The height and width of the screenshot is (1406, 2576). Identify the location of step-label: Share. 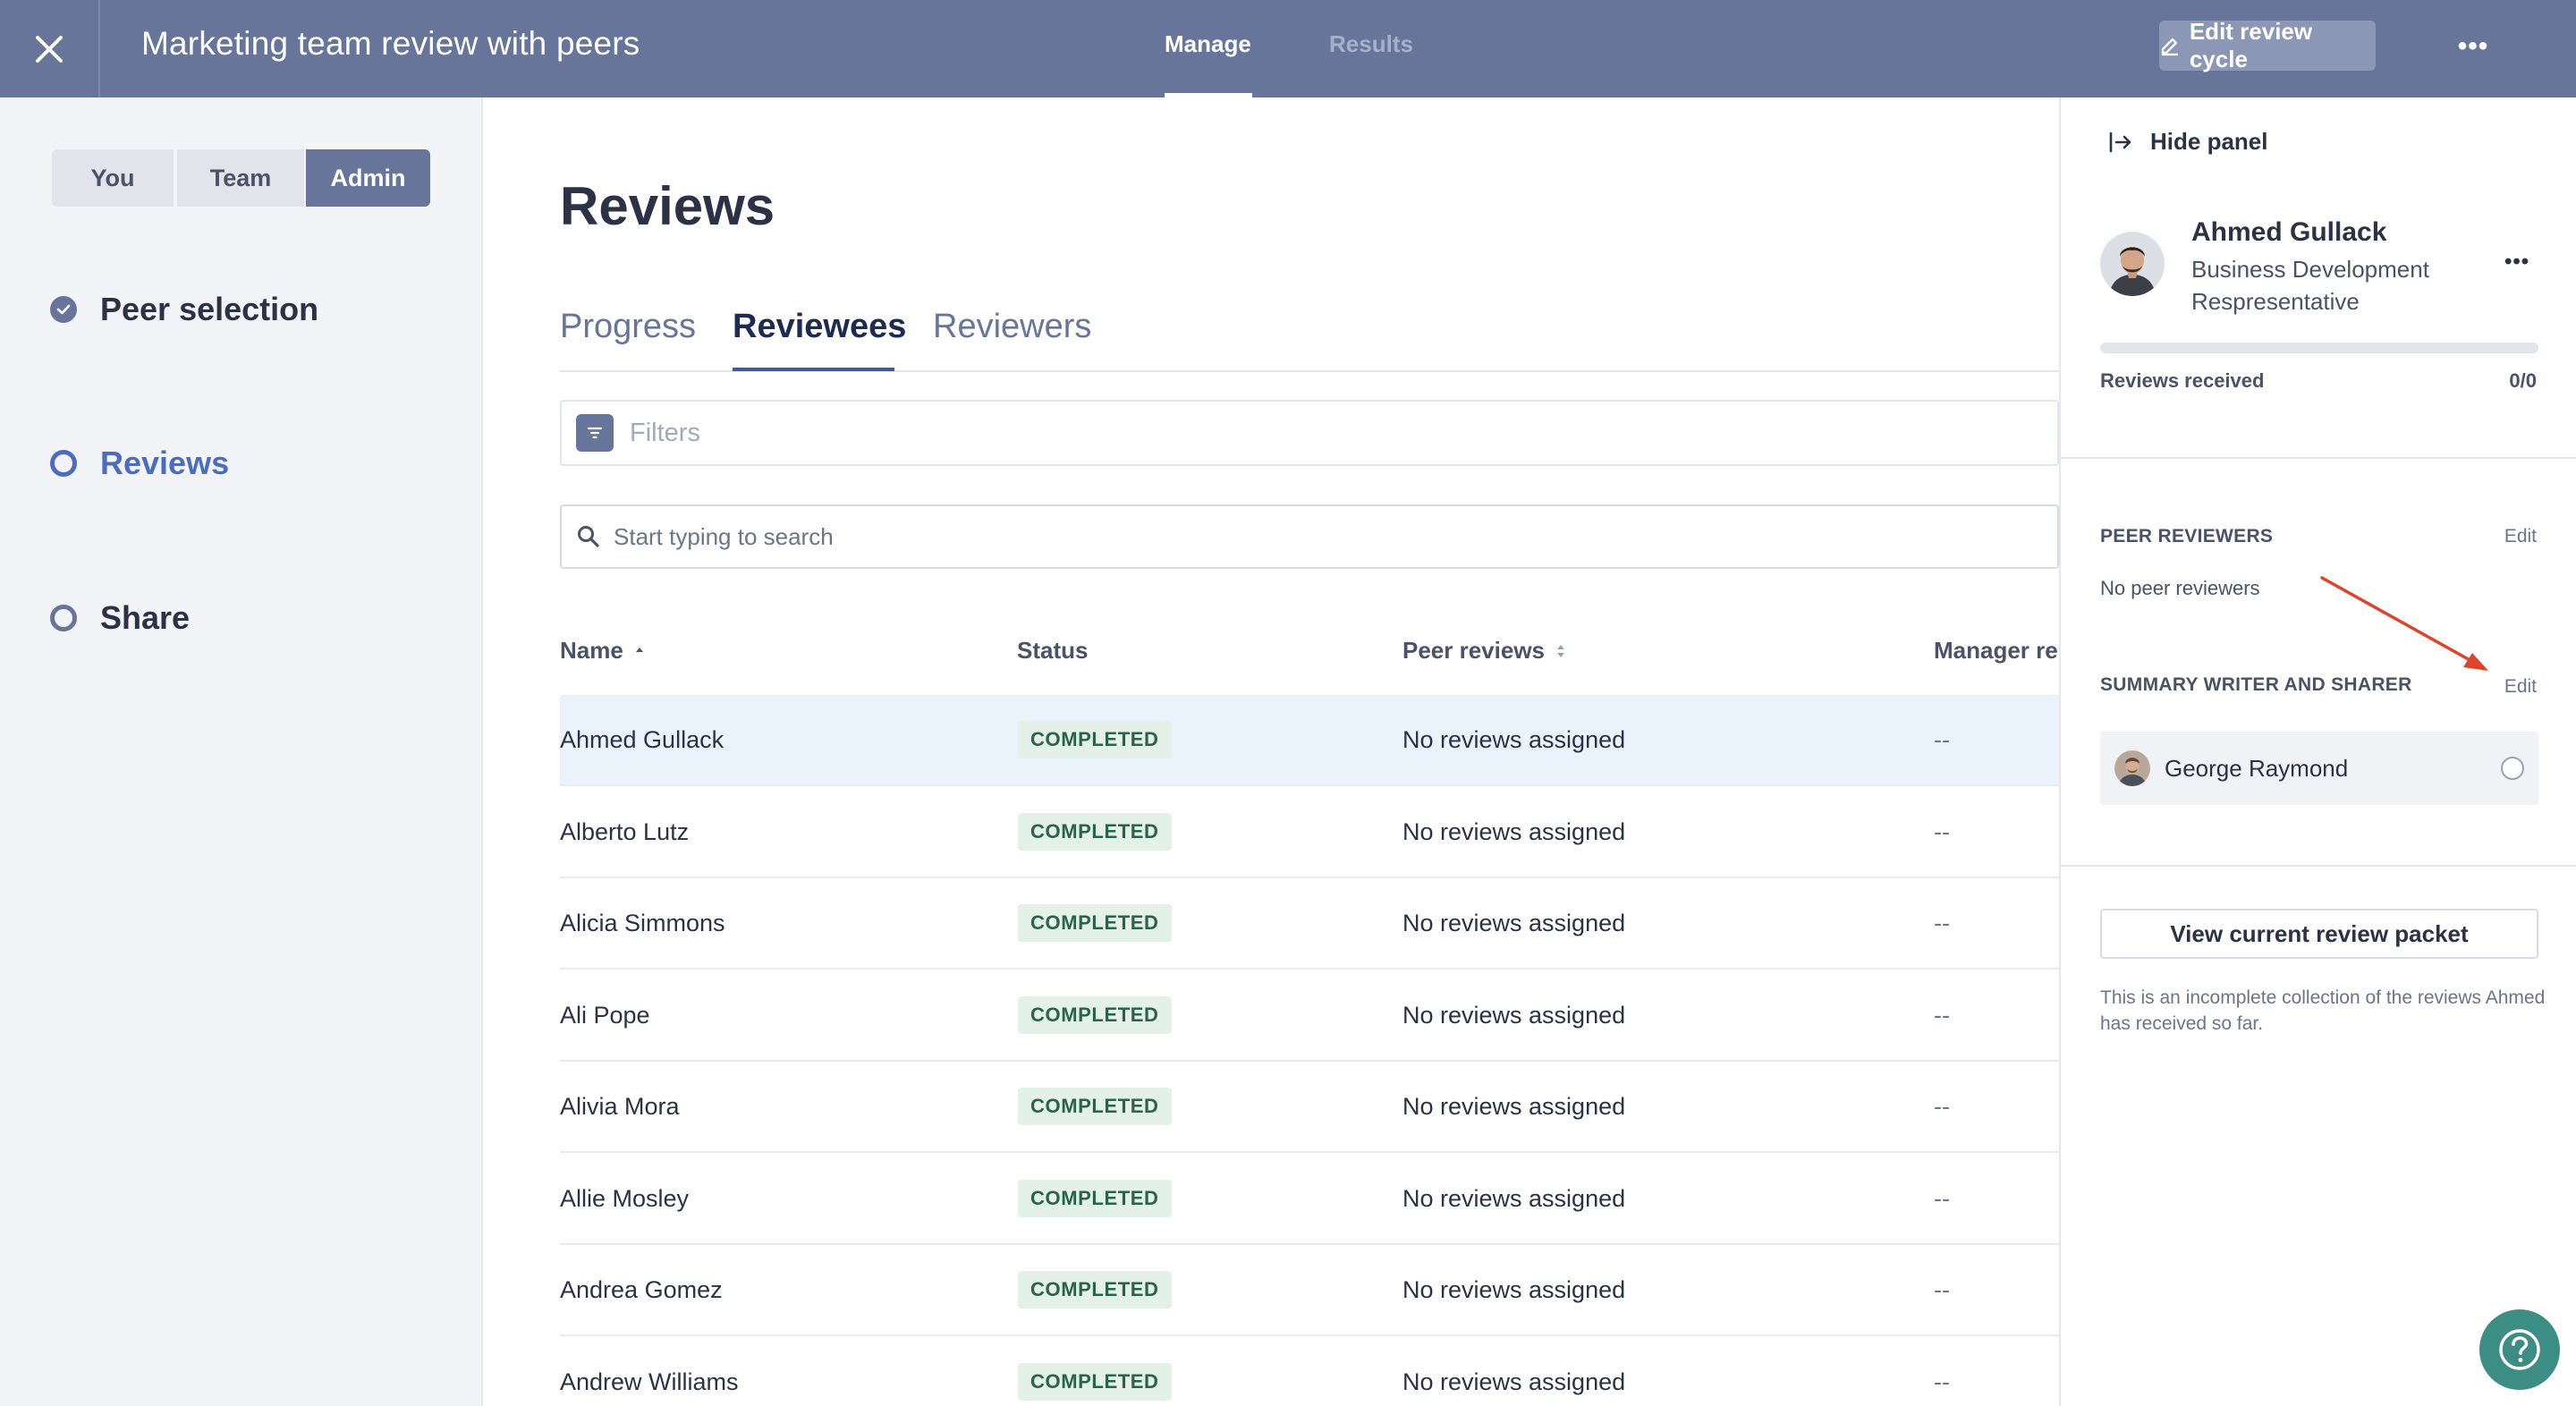
(145, 617).